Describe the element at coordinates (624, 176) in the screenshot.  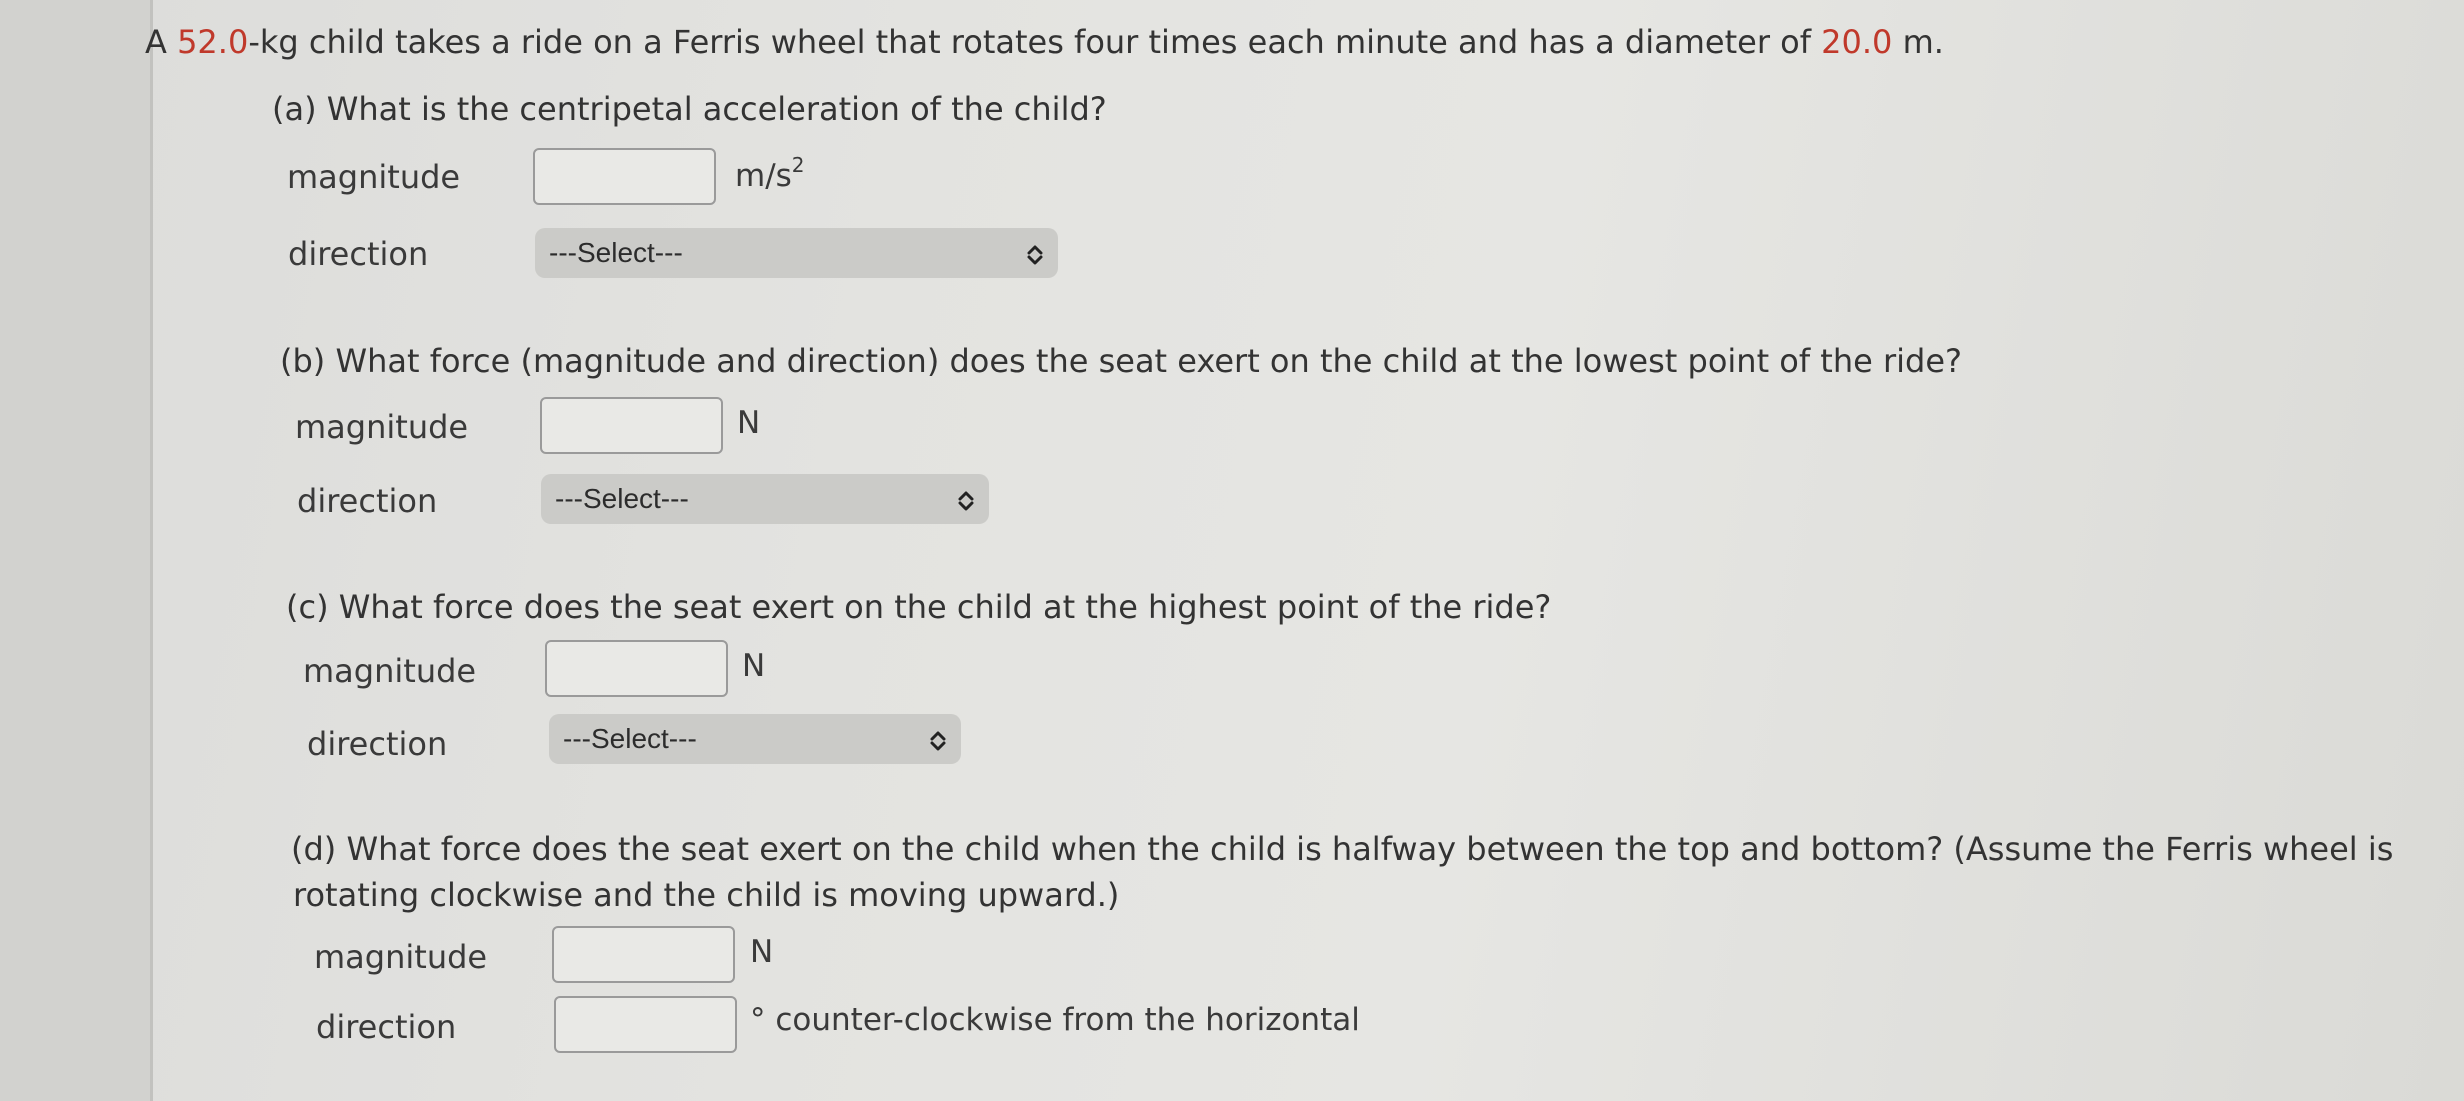
I see `part-a-magnitude-input` at that location.